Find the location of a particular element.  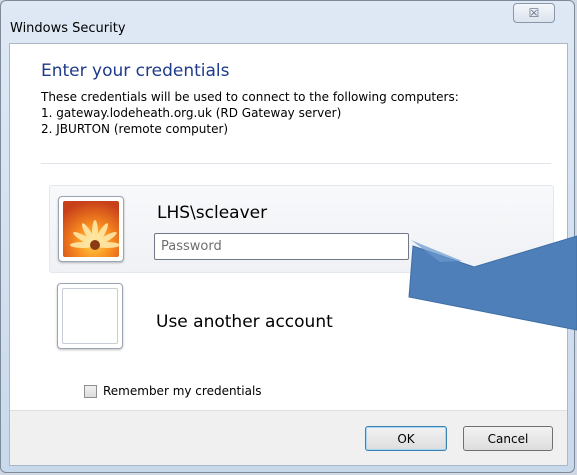

account-username: LHS\scleaver is located at coordinates (212, 213).